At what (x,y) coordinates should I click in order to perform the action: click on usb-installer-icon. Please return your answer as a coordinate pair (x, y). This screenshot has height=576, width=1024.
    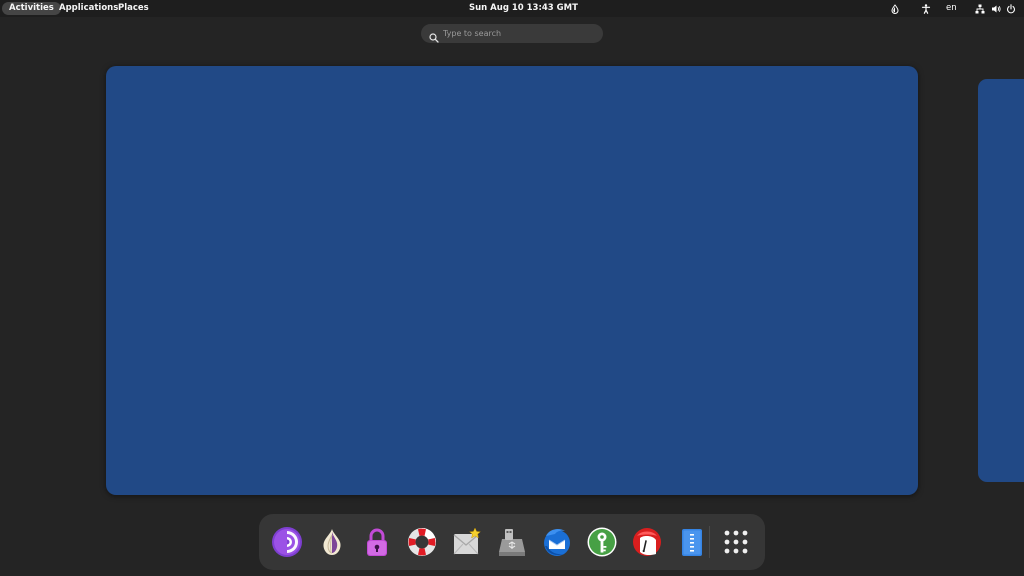
    Looking at the image, I should click on (512, 542).